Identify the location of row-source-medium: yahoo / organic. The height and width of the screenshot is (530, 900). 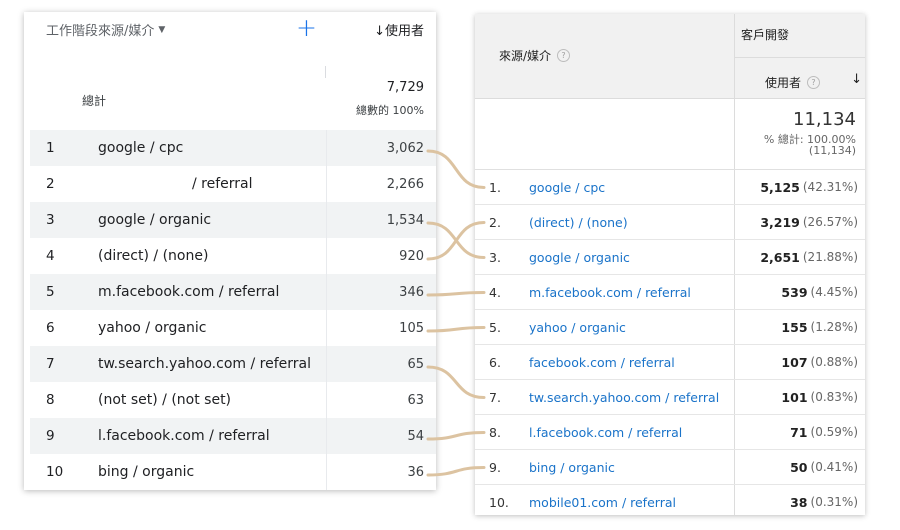
(152, 328).